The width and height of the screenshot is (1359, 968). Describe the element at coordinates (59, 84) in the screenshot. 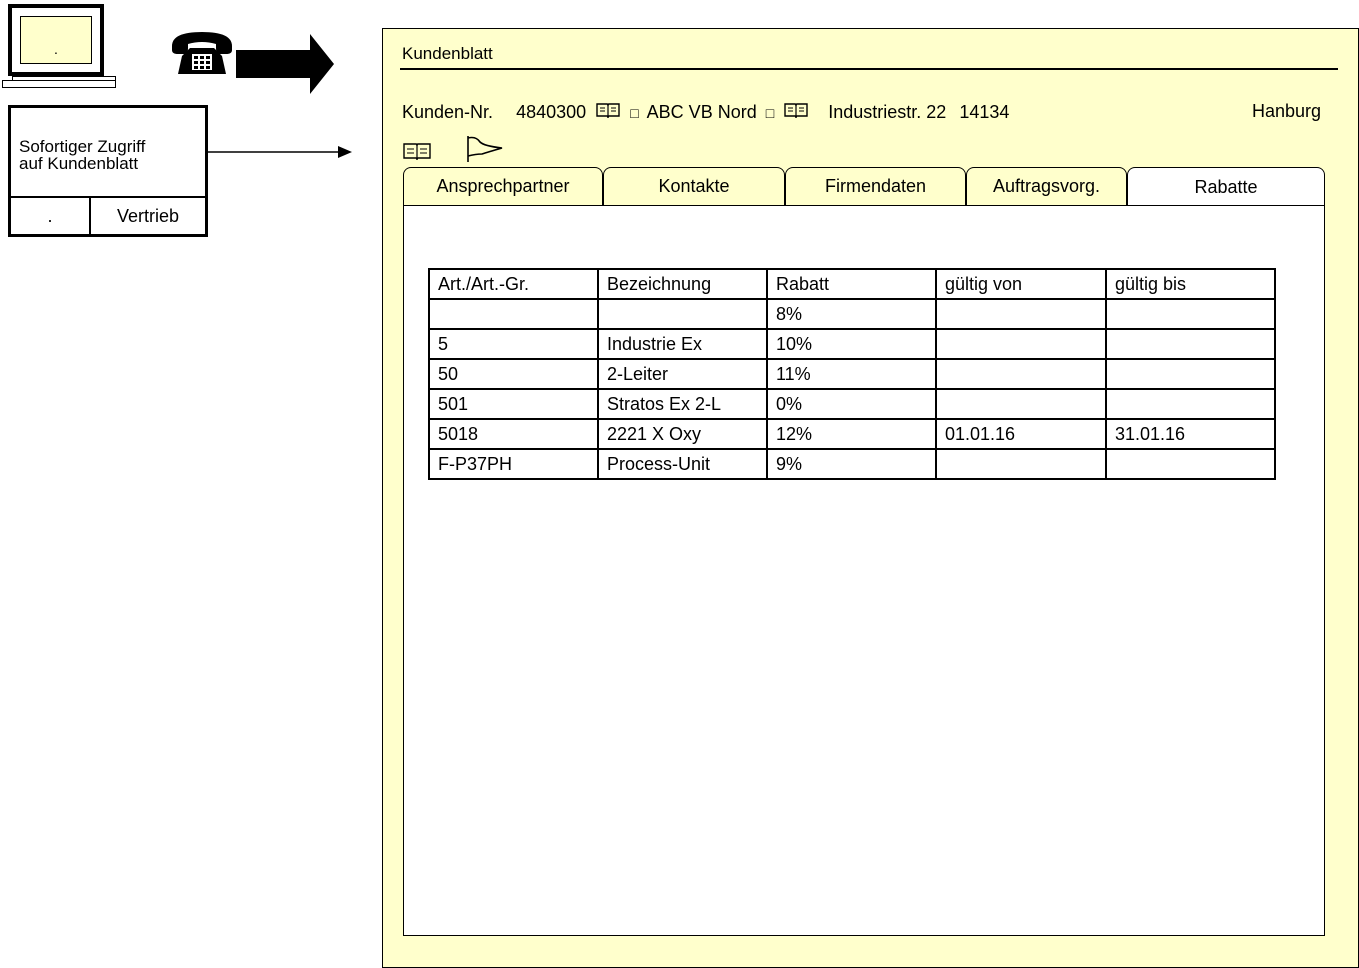

I see `keyboard-icon` at that location.